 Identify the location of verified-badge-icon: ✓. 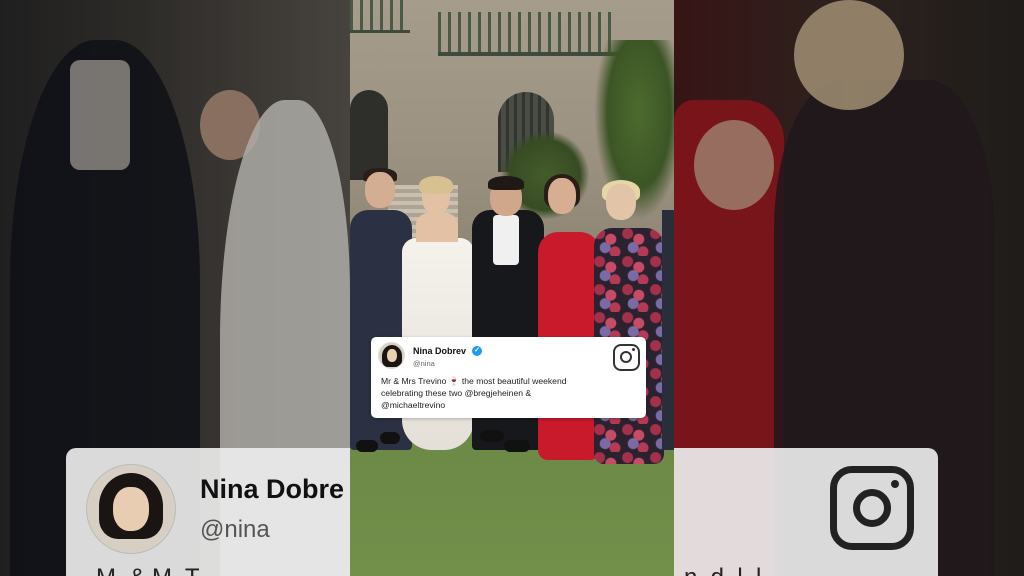
(477, 351).